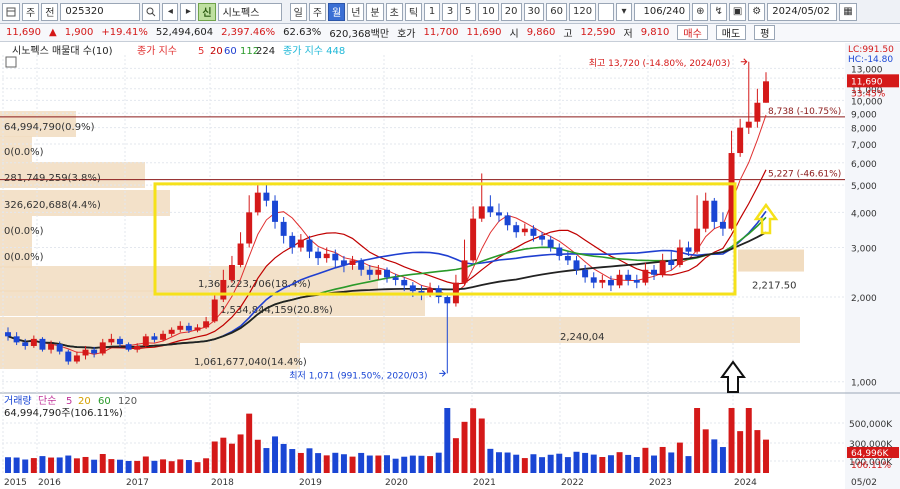 This screenshot has height=489, width=900. Describe the element at coordinates (170, 11) in the screenshot. I see `prev-arrow-icon: ◂` at that location.